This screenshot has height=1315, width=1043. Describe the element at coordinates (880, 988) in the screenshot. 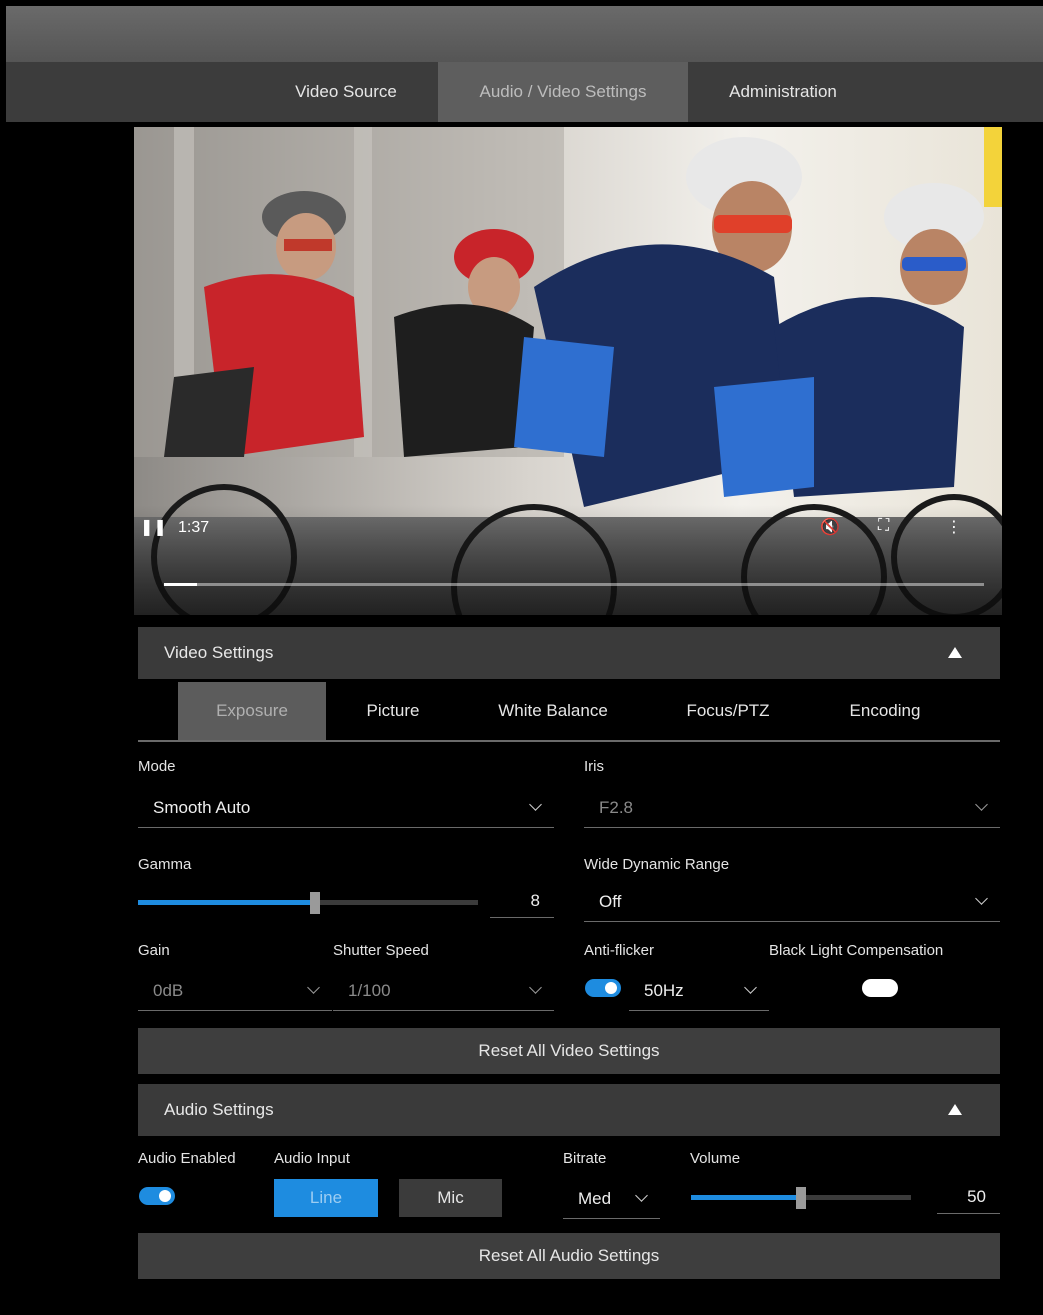

I see `blc-toggle` at that location.